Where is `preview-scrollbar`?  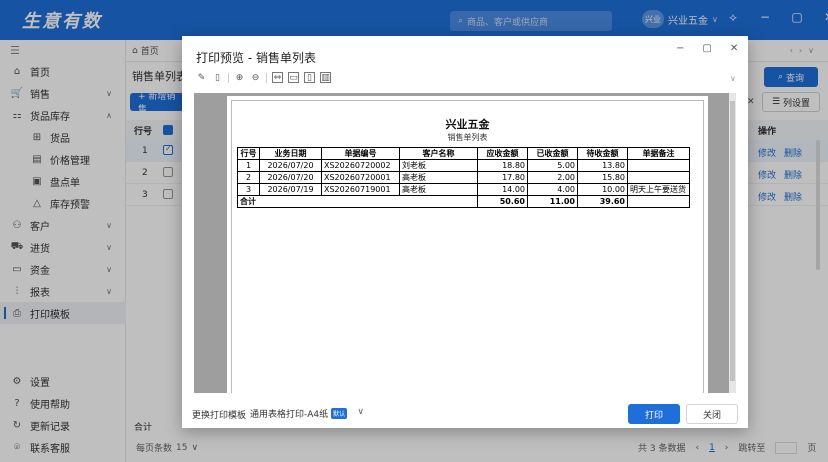 preview-scrollbar is located at coordinates (732, 243).